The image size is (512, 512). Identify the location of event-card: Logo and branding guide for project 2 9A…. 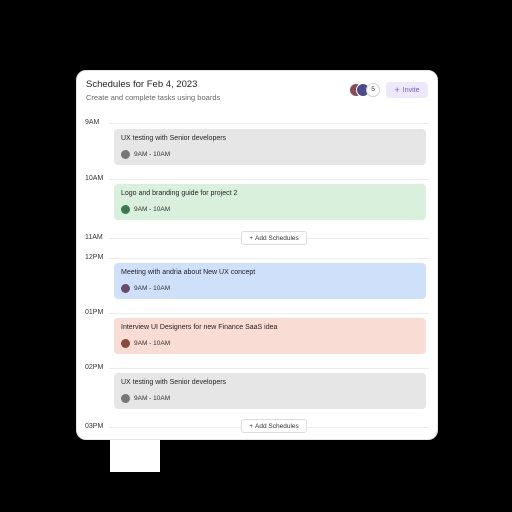
(270, 202).